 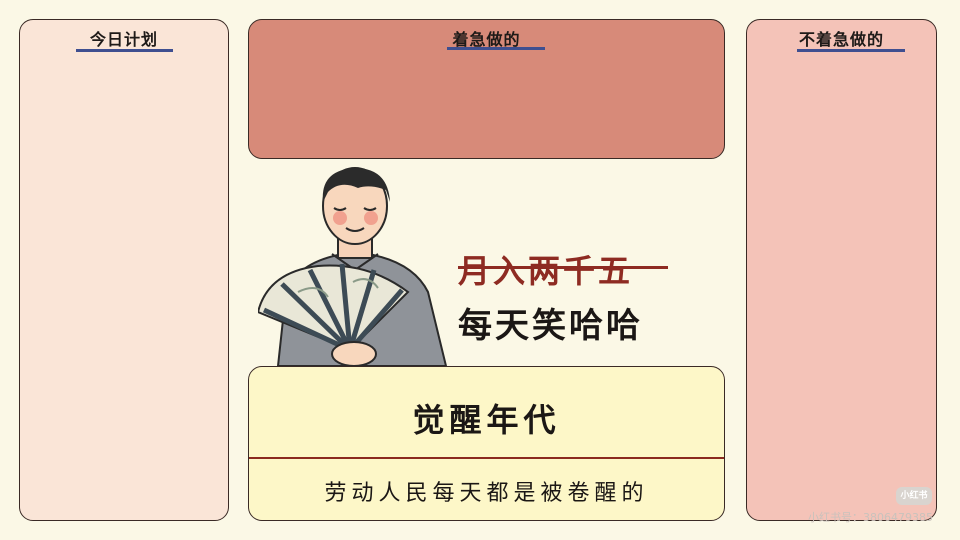 What do you see at coordinates (123, 39) in the screenshot?
I see `today-plan-title: 今日计划` at bounding box center [123, 39].